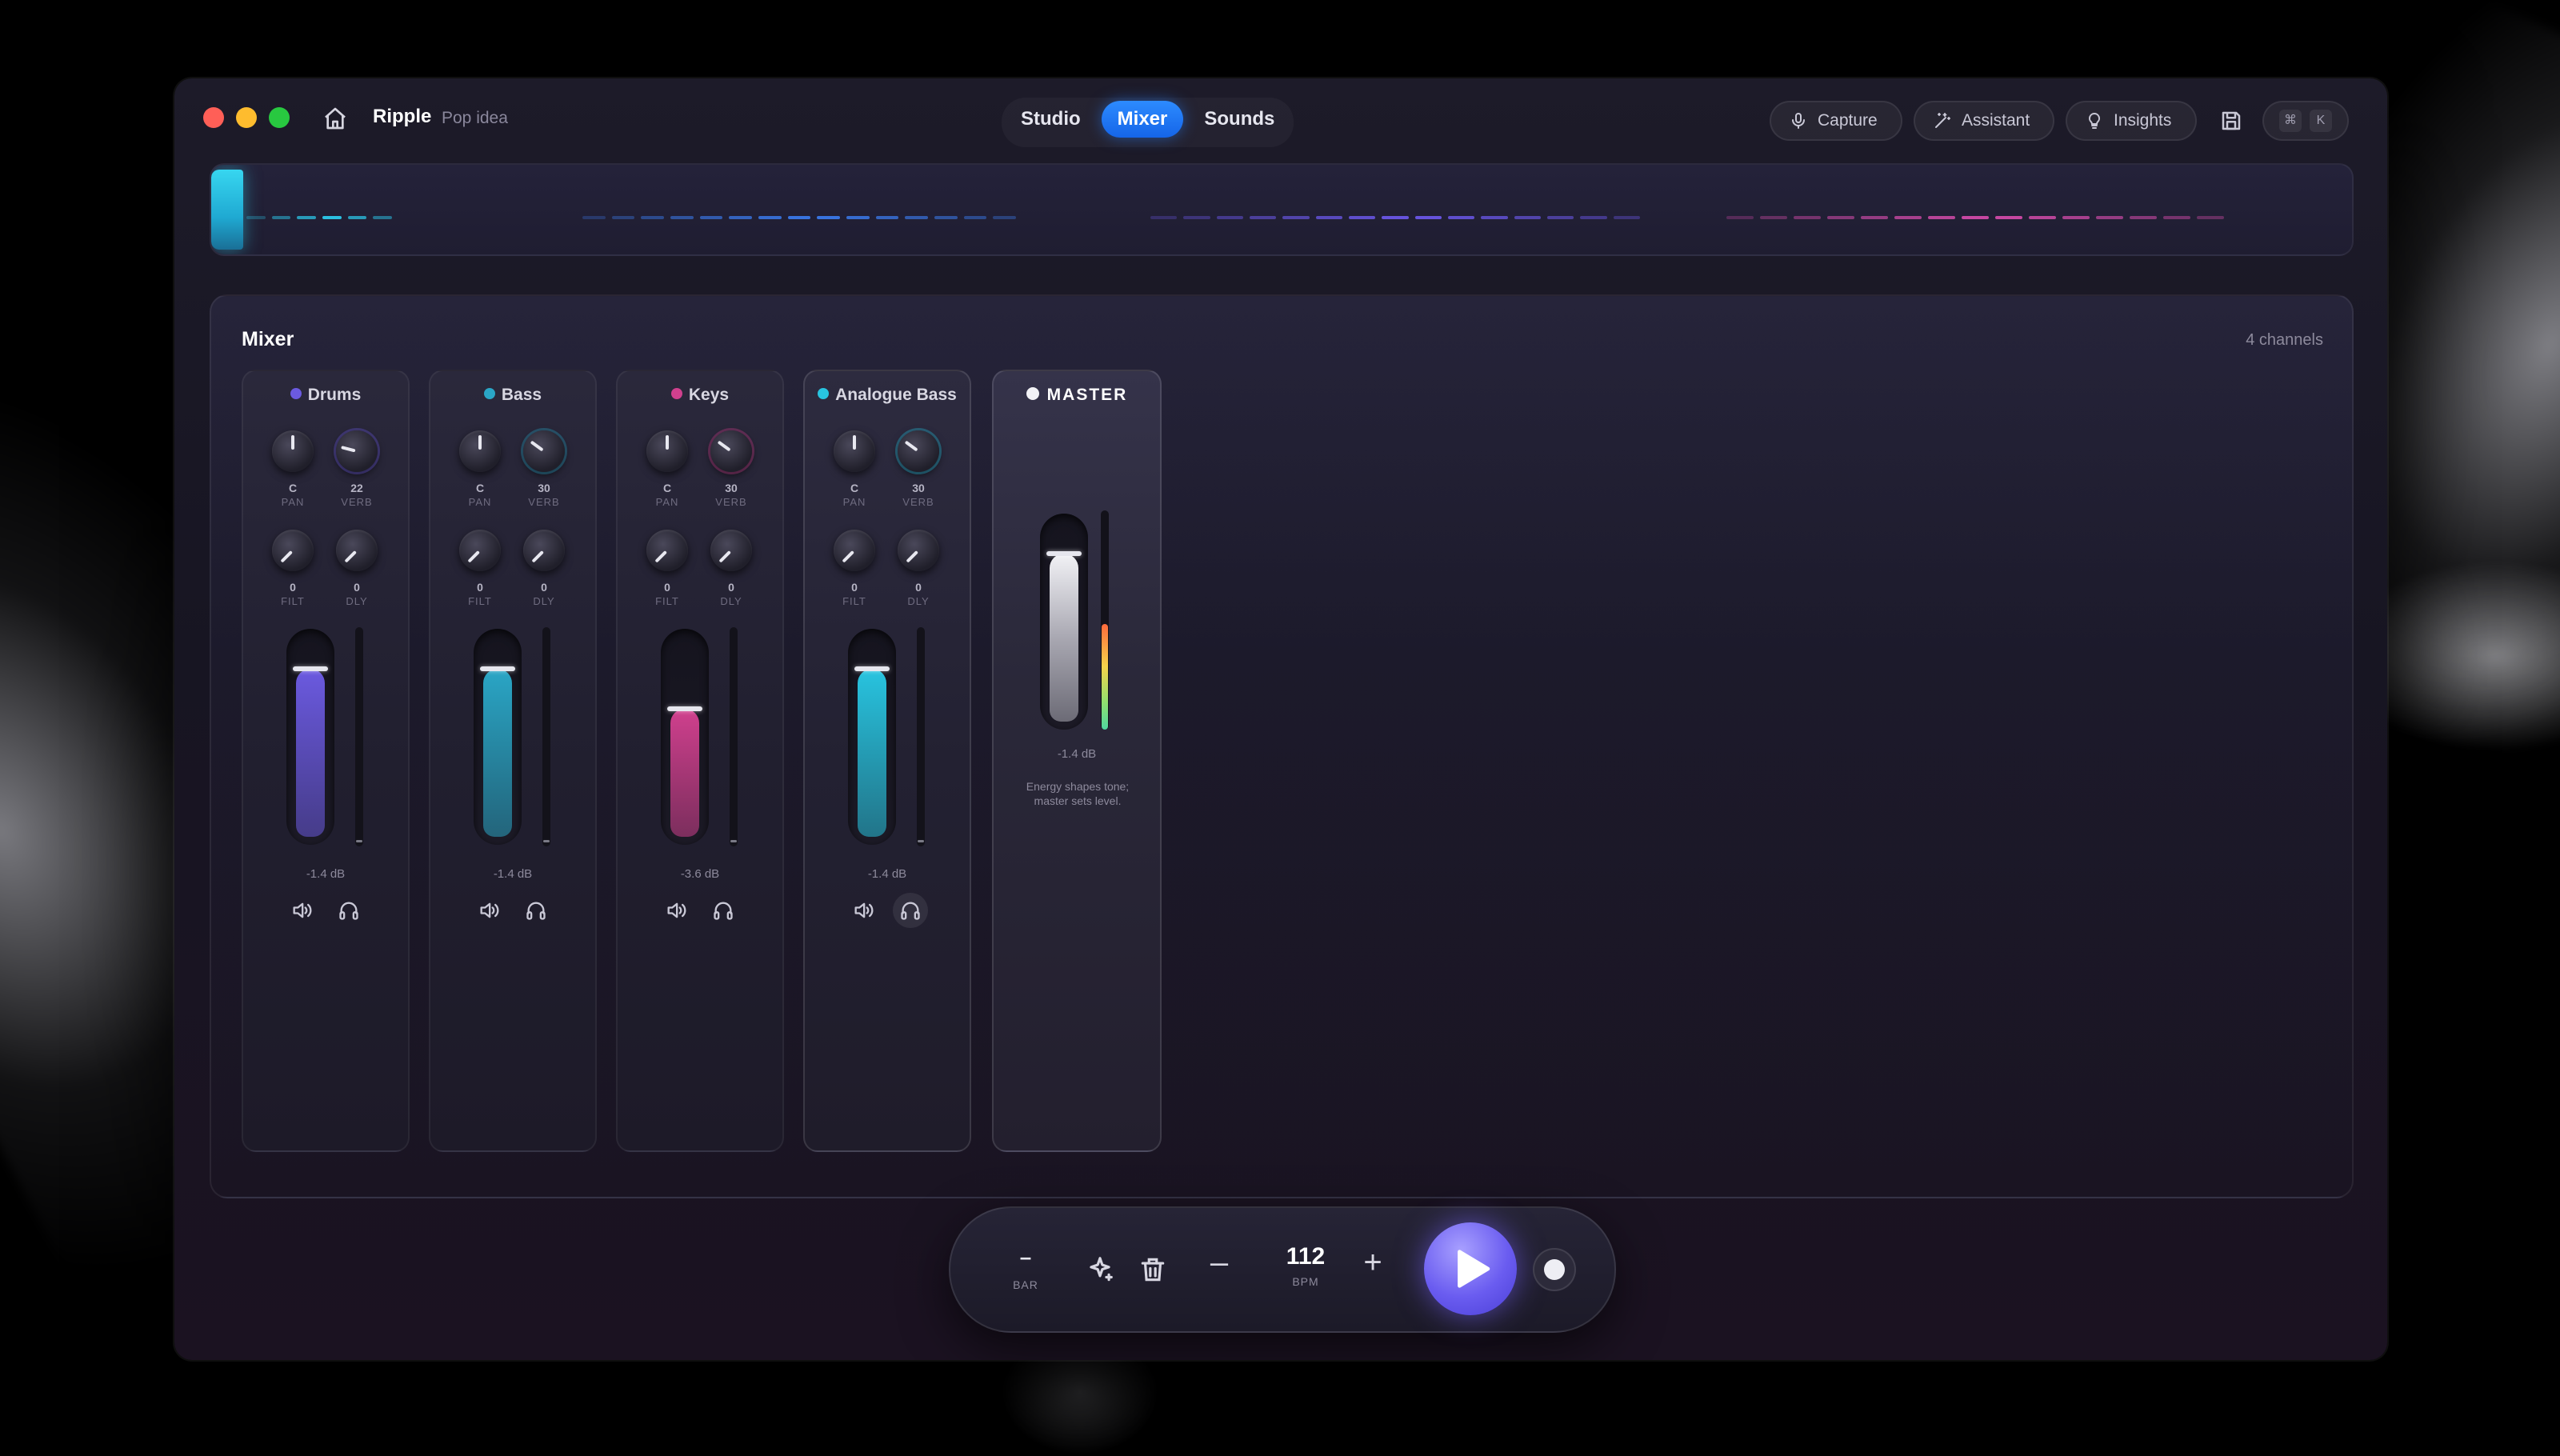  I want to click on master-db: -1.4 dB, so click(1077, 754).